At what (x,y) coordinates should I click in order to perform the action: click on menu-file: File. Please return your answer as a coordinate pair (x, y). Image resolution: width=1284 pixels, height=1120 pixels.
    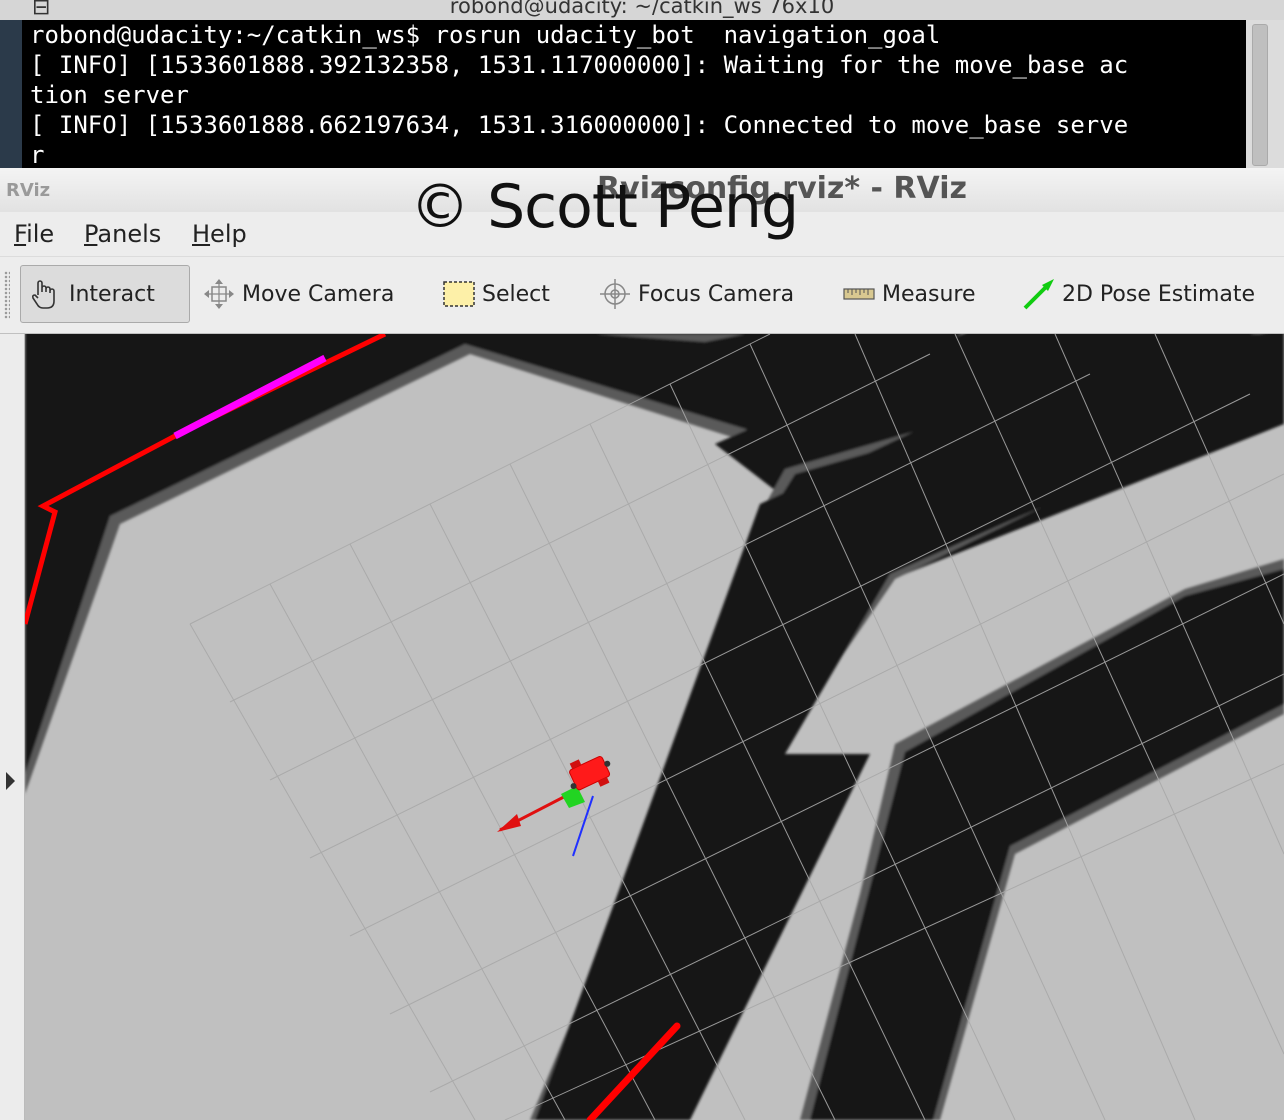
    Looking at the image, I should click on (34, 234).